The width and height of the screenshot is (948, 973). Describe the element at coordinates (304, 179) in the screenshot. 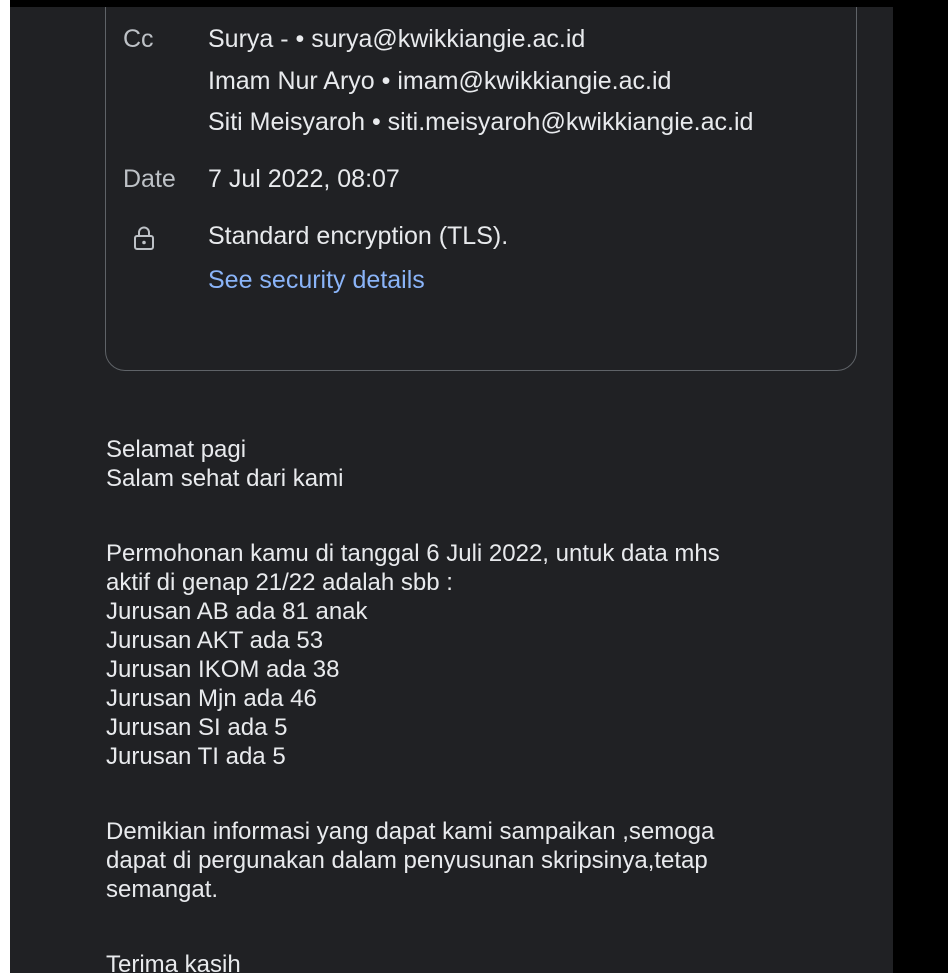

I see `date-value: 7 Jul 2022, 08:07` at that location.